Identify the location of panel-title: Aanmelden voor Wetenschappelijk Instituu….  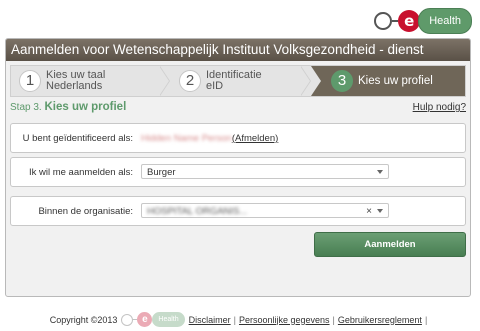
(238, 59).